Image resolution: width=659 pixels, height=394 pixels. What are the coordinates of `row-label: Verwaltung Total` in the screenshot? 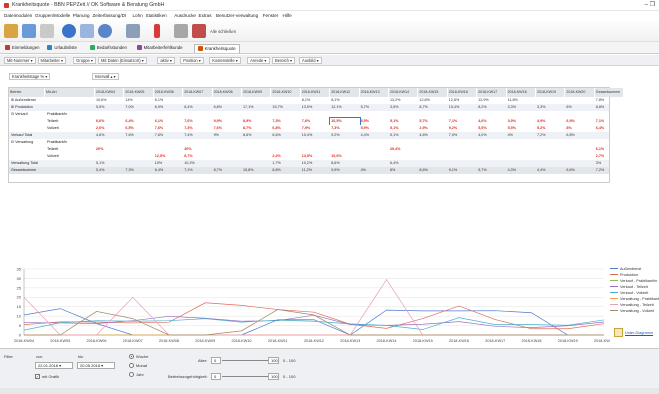 It's located at (28, 163).